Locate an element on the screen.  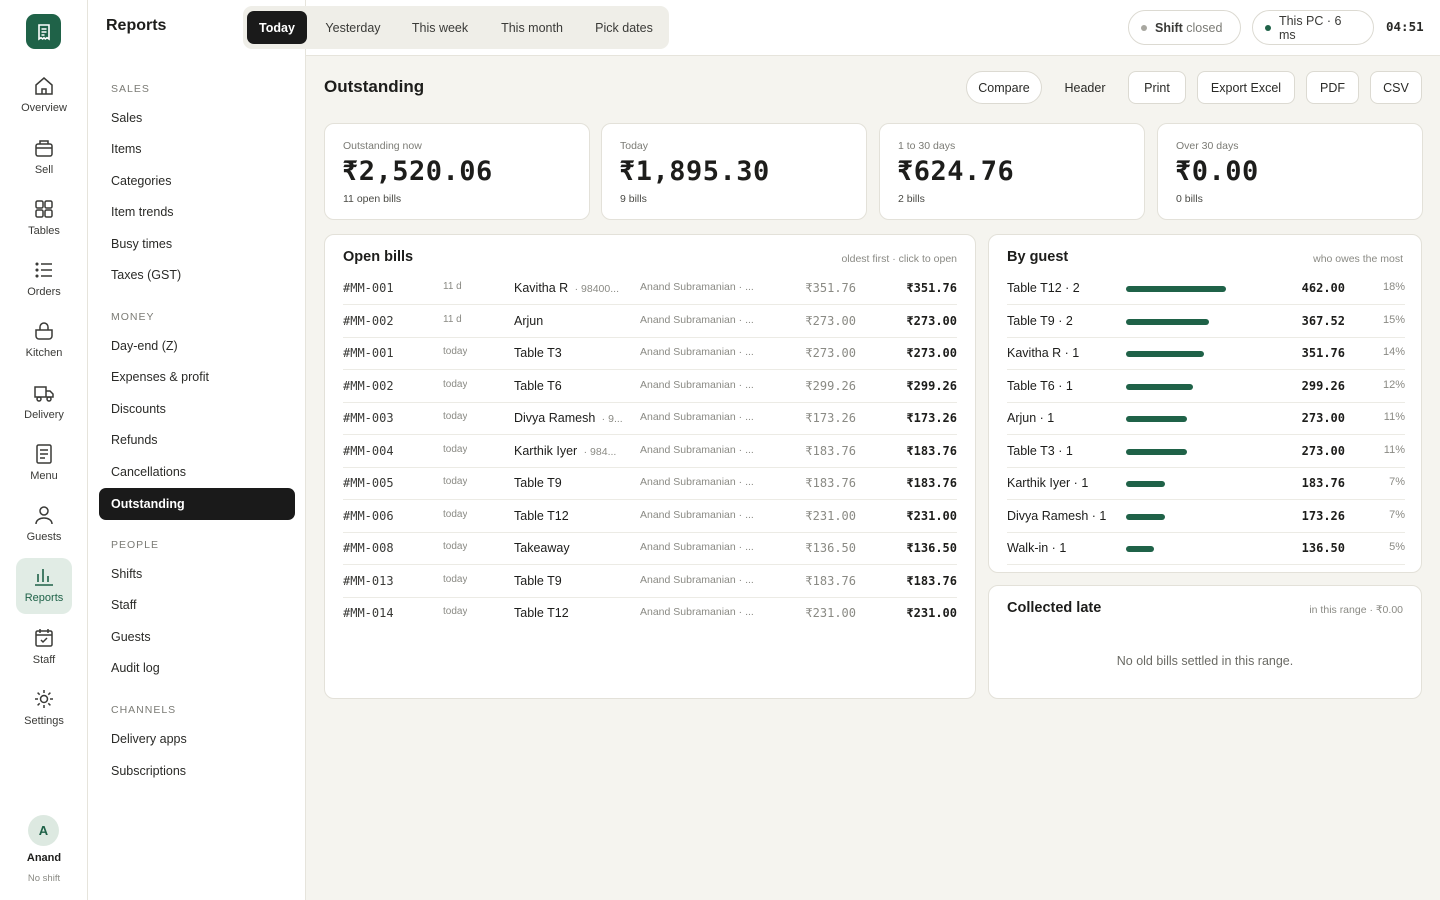
sidebar-item-refunds: Refunds is located at coordinates (197, 440).